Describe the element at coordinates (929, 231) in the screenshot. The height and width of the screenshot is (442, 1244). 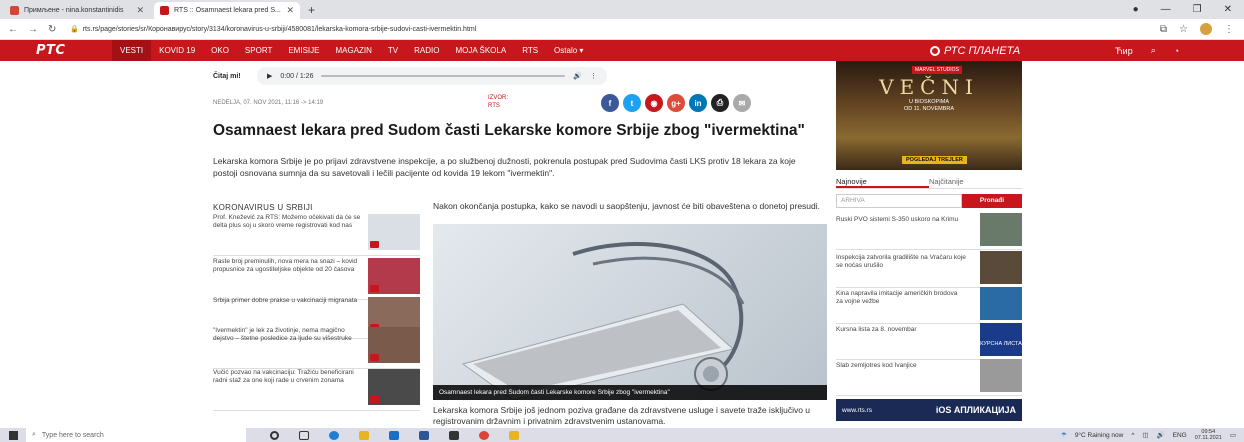
I see `latest-story: Ruski PVO sistemi S-350 uskoro na Krimu` at that location.